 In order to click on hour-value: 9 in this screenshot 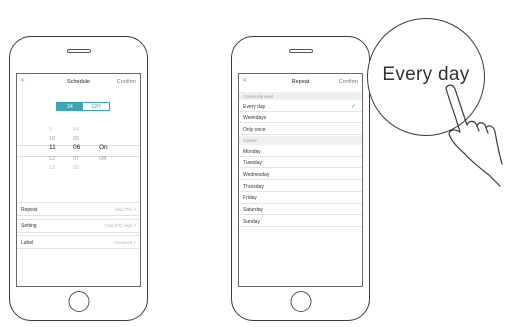, I will do `click(51, 130)`.